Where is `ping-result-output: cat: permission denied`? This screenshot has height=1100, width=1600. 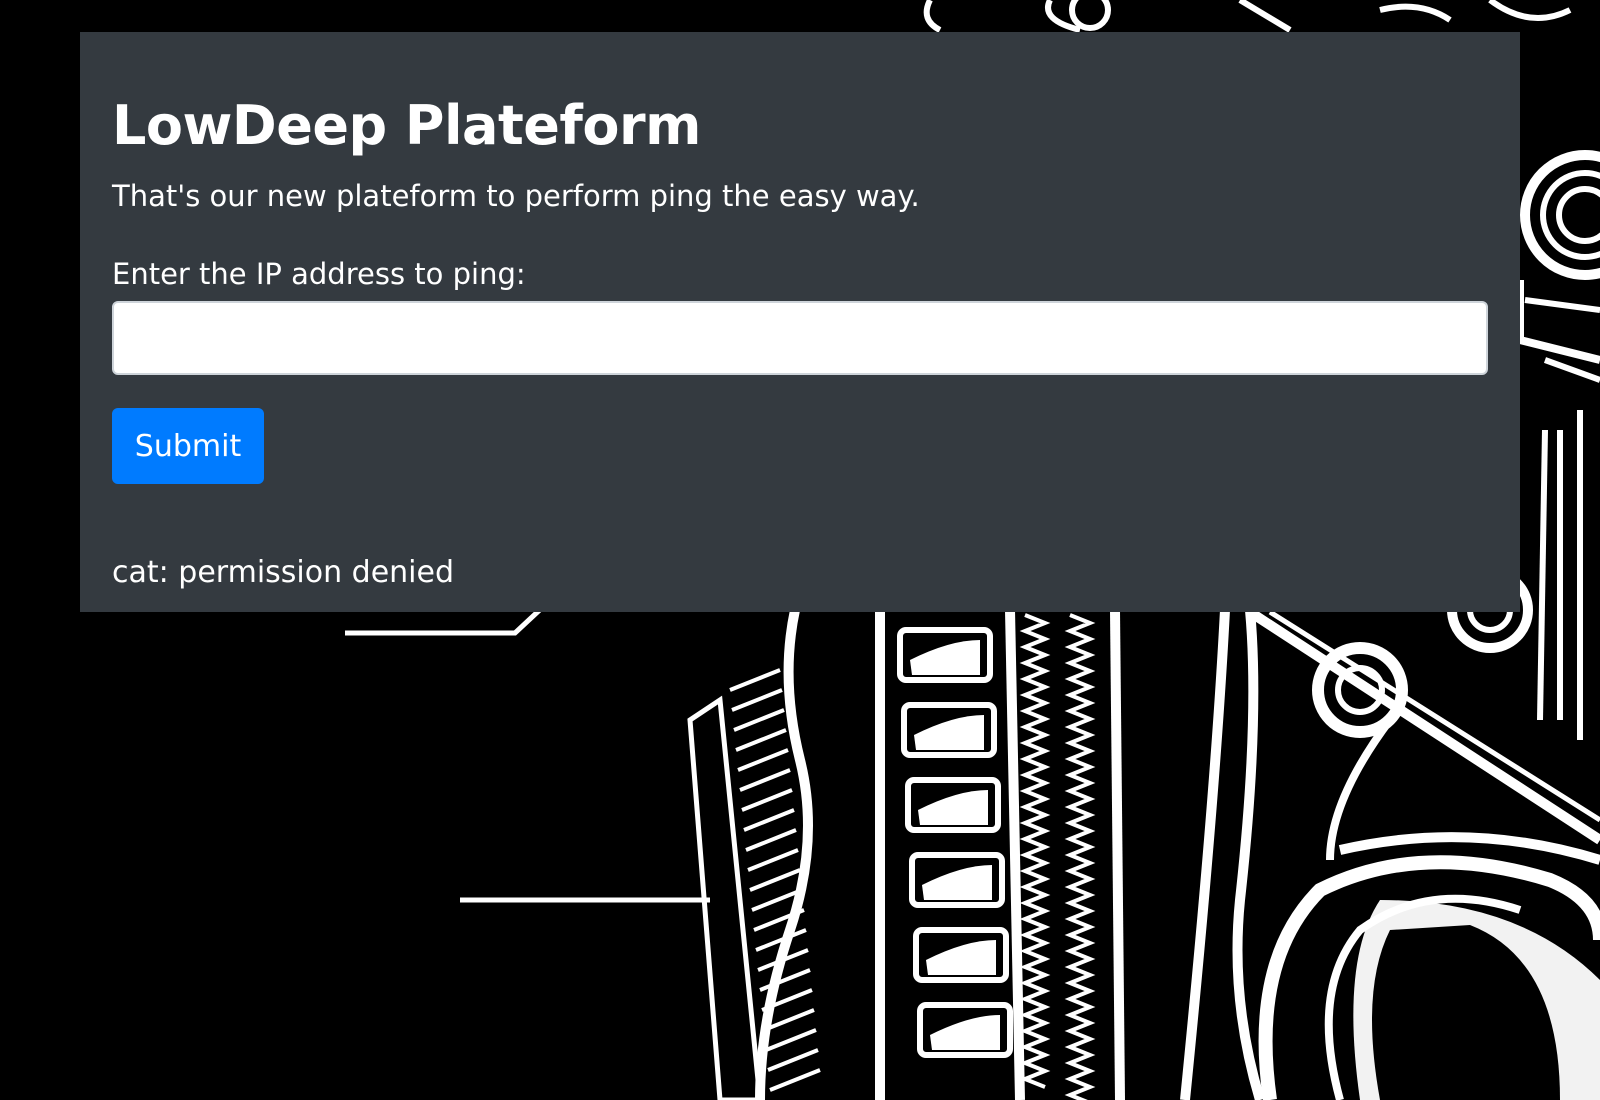
ping-result-output: cat: permission denied is located at coordinates (283, 572).